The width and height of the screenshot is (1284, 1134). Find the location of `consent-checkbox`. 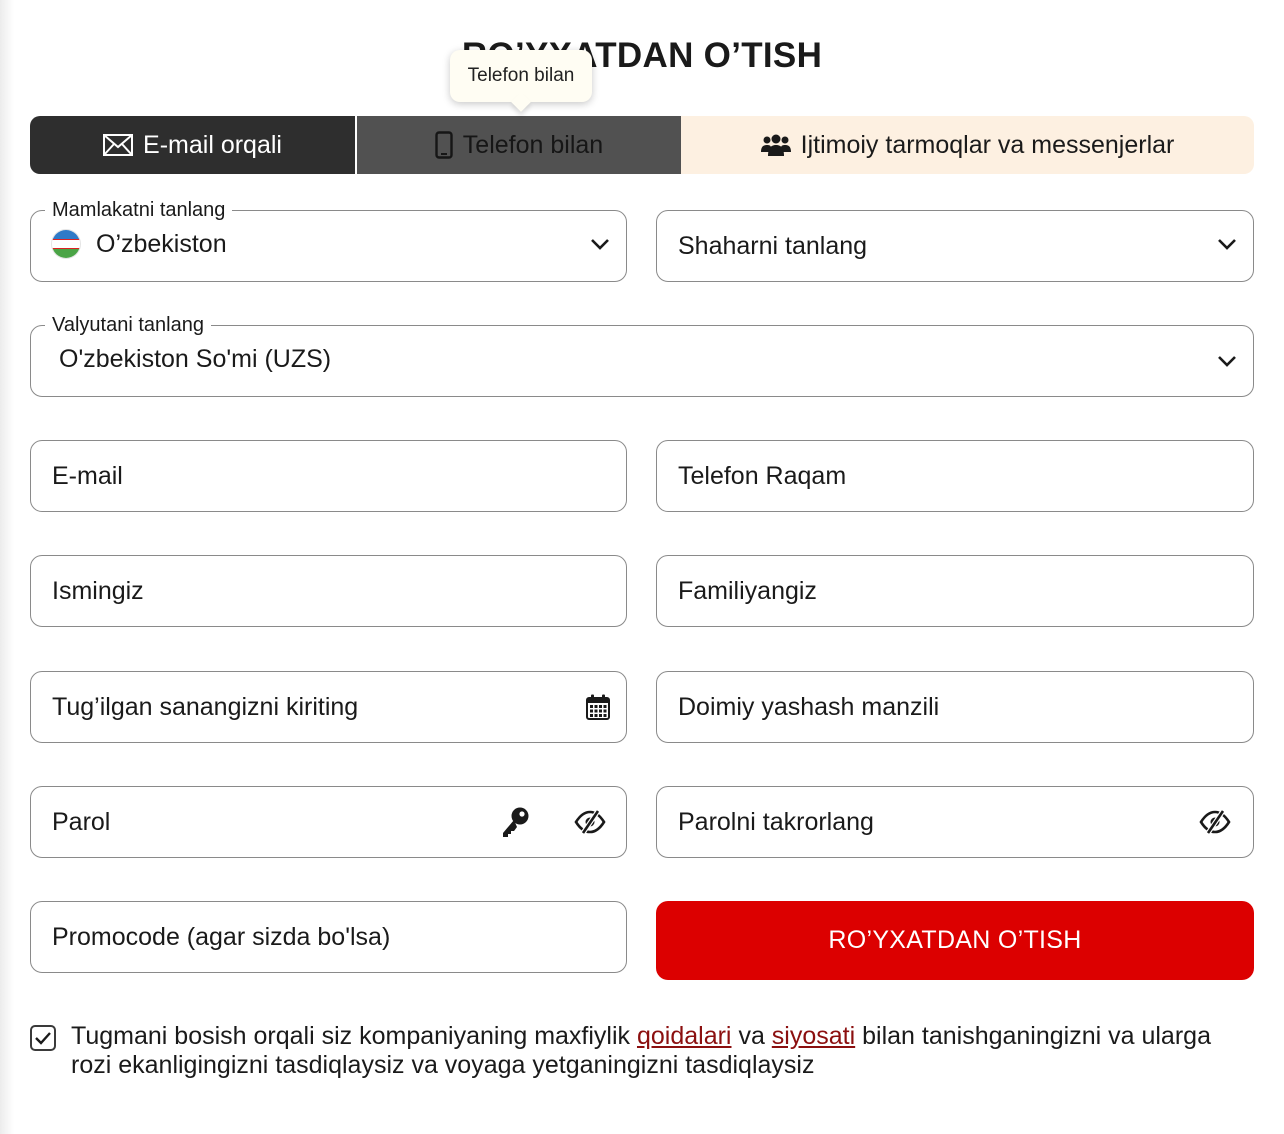

consent-checkbox is located at coordinates (43, 1038).